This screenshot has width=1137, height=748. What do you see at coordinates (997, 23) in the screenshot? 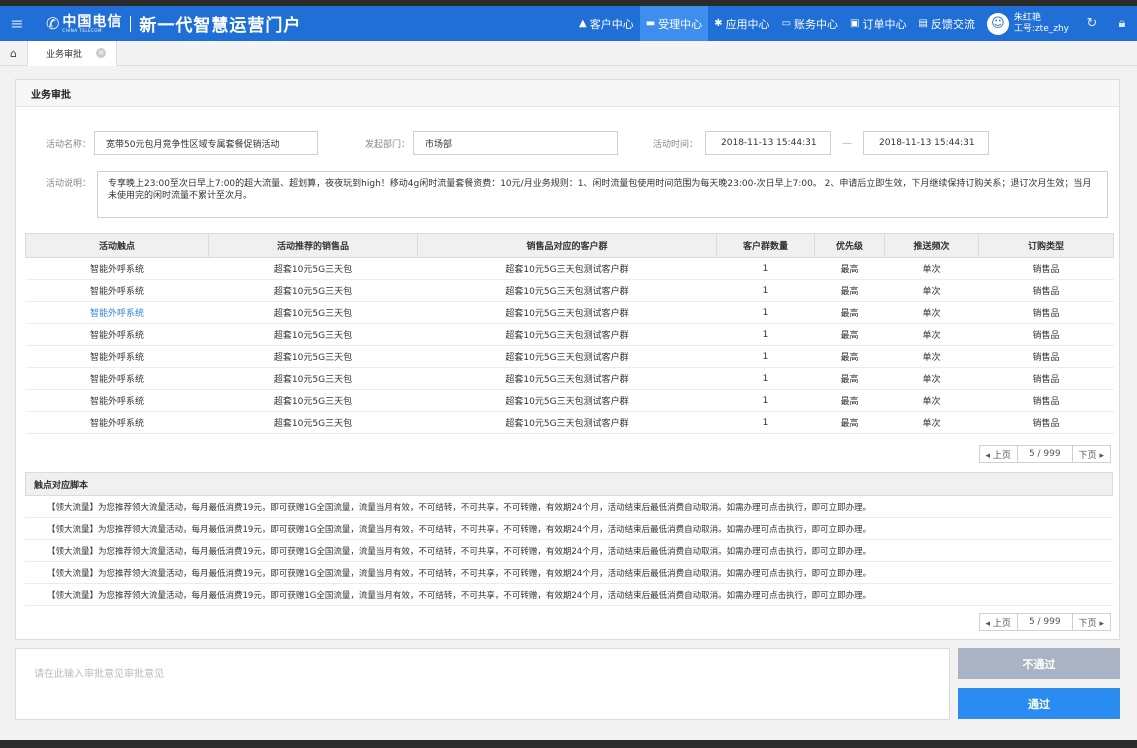
I see `avatar: ☺` at bounding box center [997, 23].